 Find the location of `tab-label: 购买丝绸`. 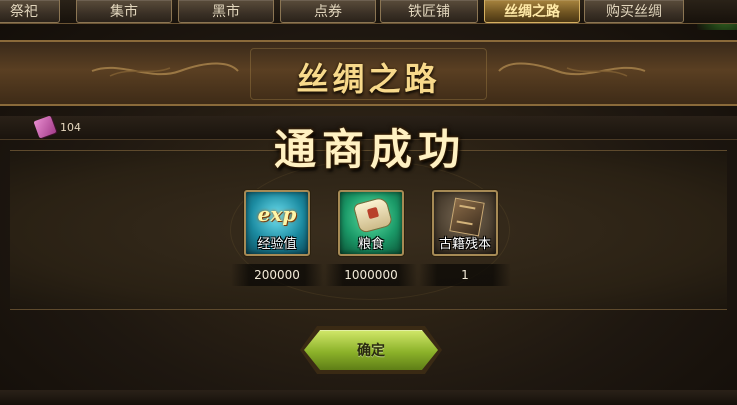

tab-label: 购买丝绸 is located at coordinates (634, 12).